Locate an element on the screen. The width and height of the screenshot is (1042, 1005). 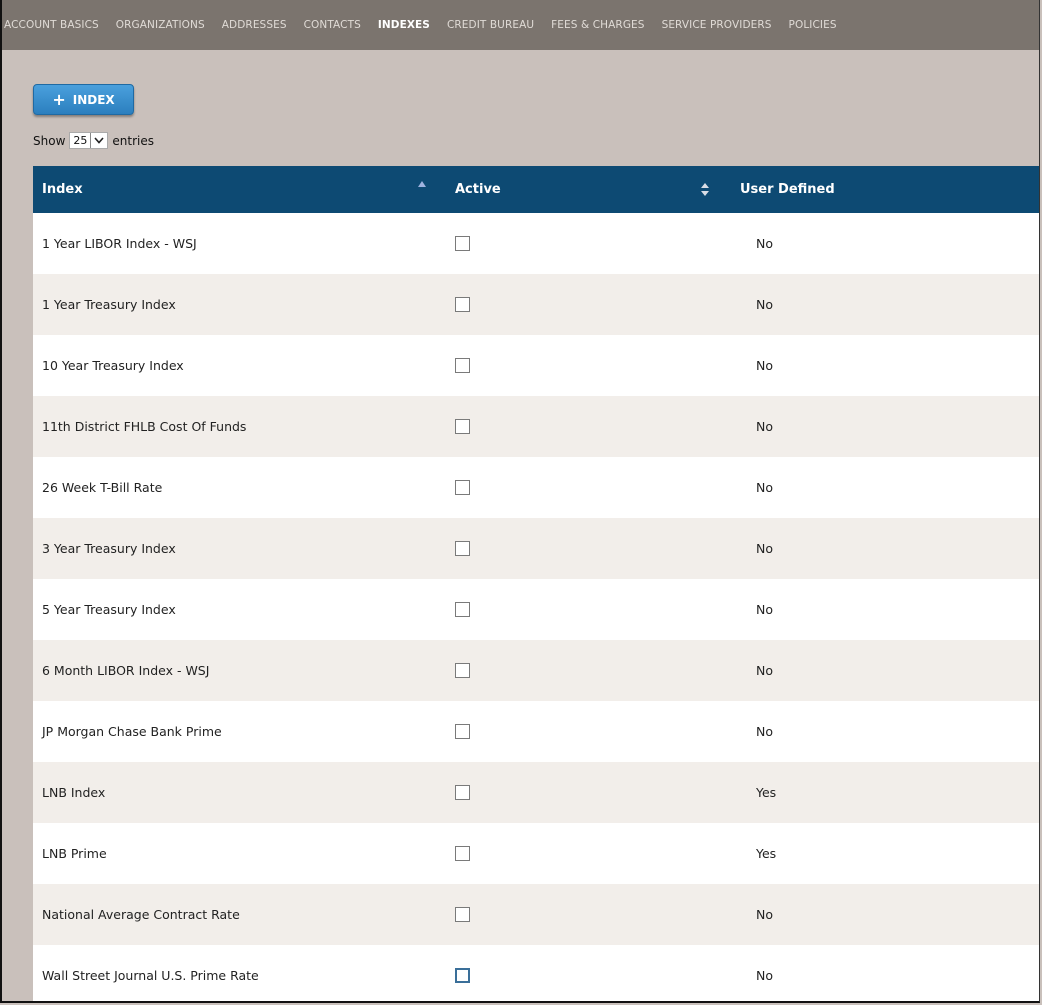
table-row: 1 Year Treasury Index No is located at coordinates (536, 304).